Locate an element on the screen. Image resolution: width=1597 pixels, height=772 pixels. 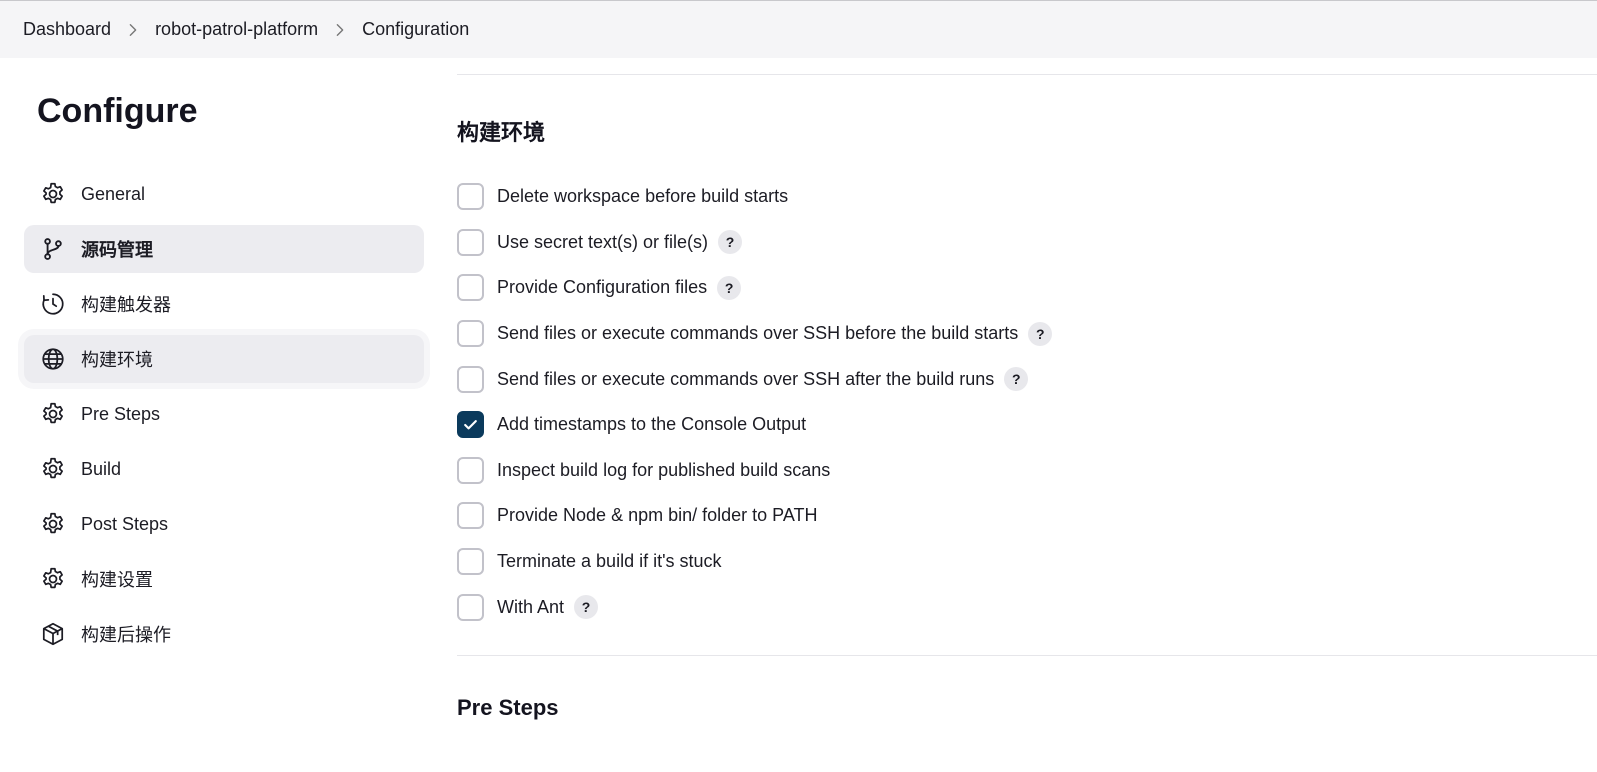
option-label: Provide Configuration files is located at coordinates (602, 287).